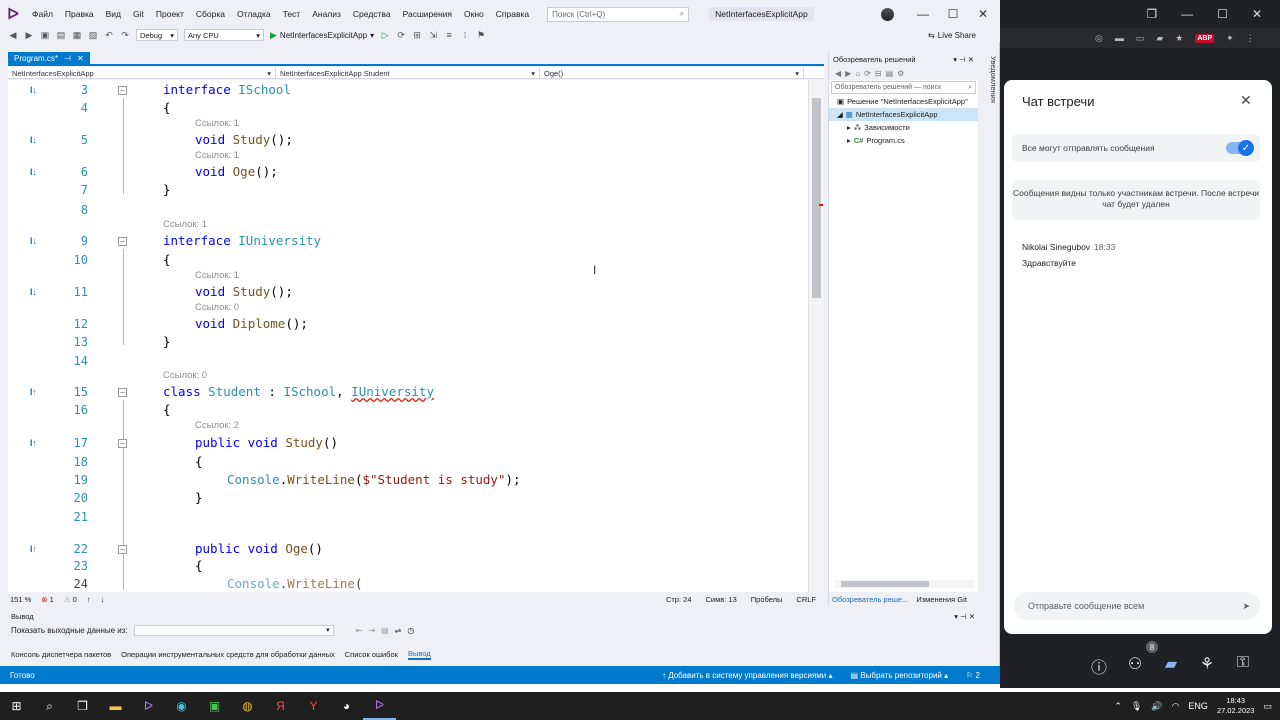 The image size is (1280, 720). I want to click on save-icon: ▦, so click(77, 35).